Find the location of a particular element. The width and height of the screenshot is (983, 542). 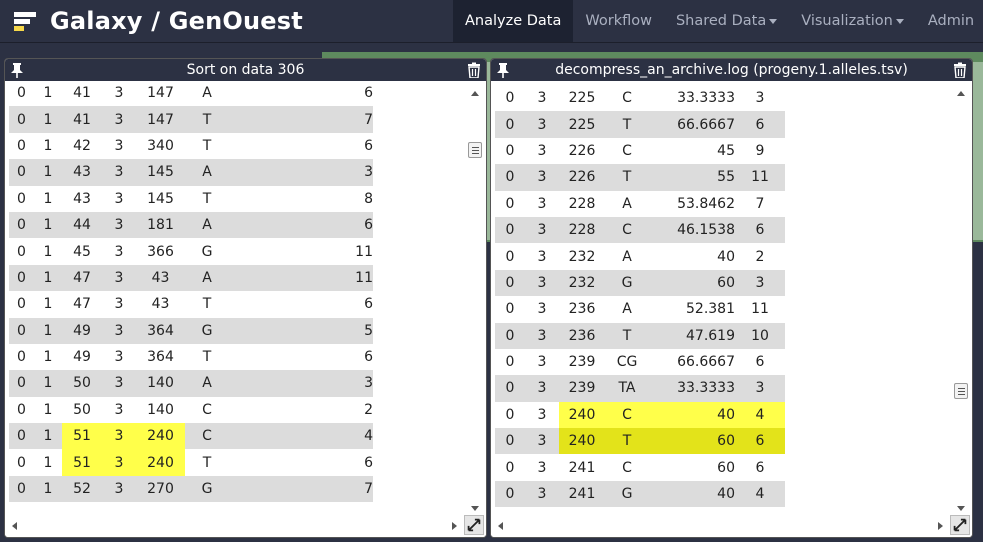

nav-item-label: Workflow is located at coordinates (618, 21).